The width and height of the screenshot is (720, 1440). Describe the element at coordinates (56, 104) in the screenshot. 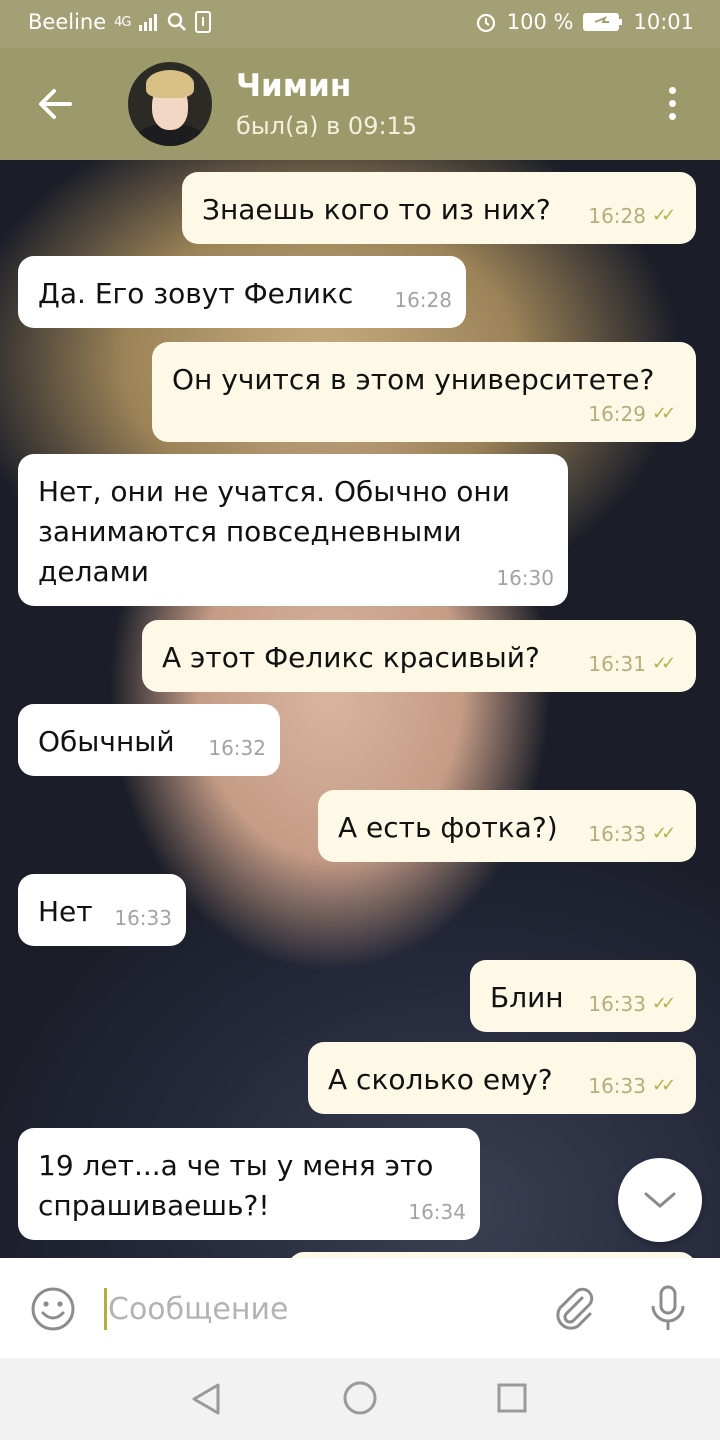

I see `arrow-left-icon` at that location.